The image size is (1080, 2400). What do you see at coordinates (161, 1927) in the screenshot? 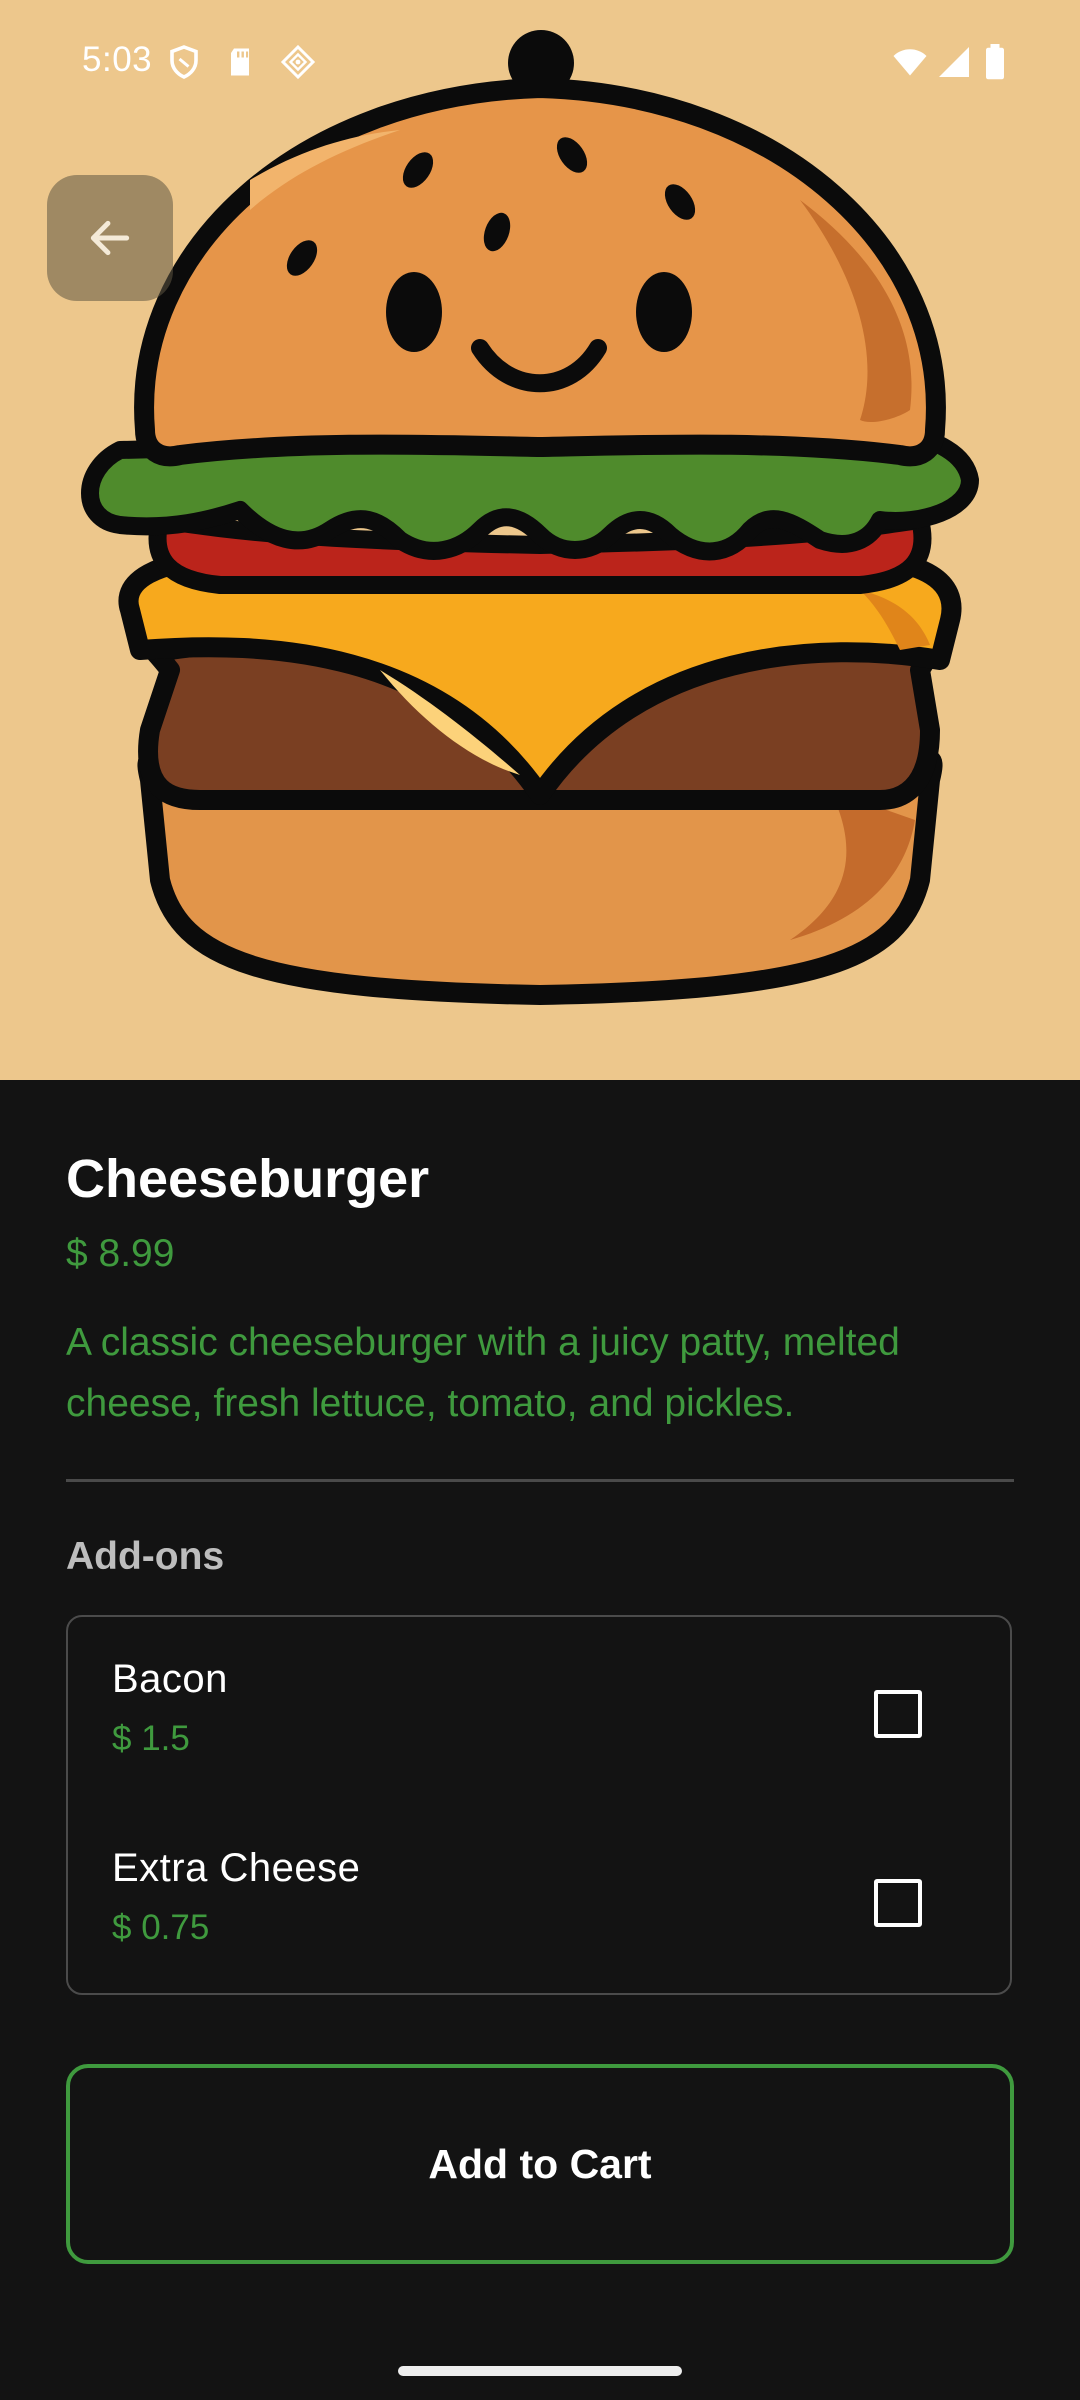
I see `addon-price: $ 0.75` at bounding box center [161, 1927].